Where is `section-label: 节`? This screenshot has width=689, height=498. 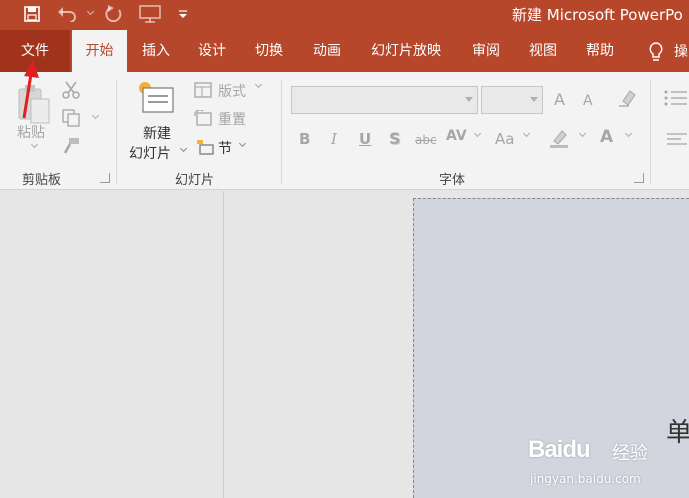
section-label: 节 is located at coordinates (225, 148).